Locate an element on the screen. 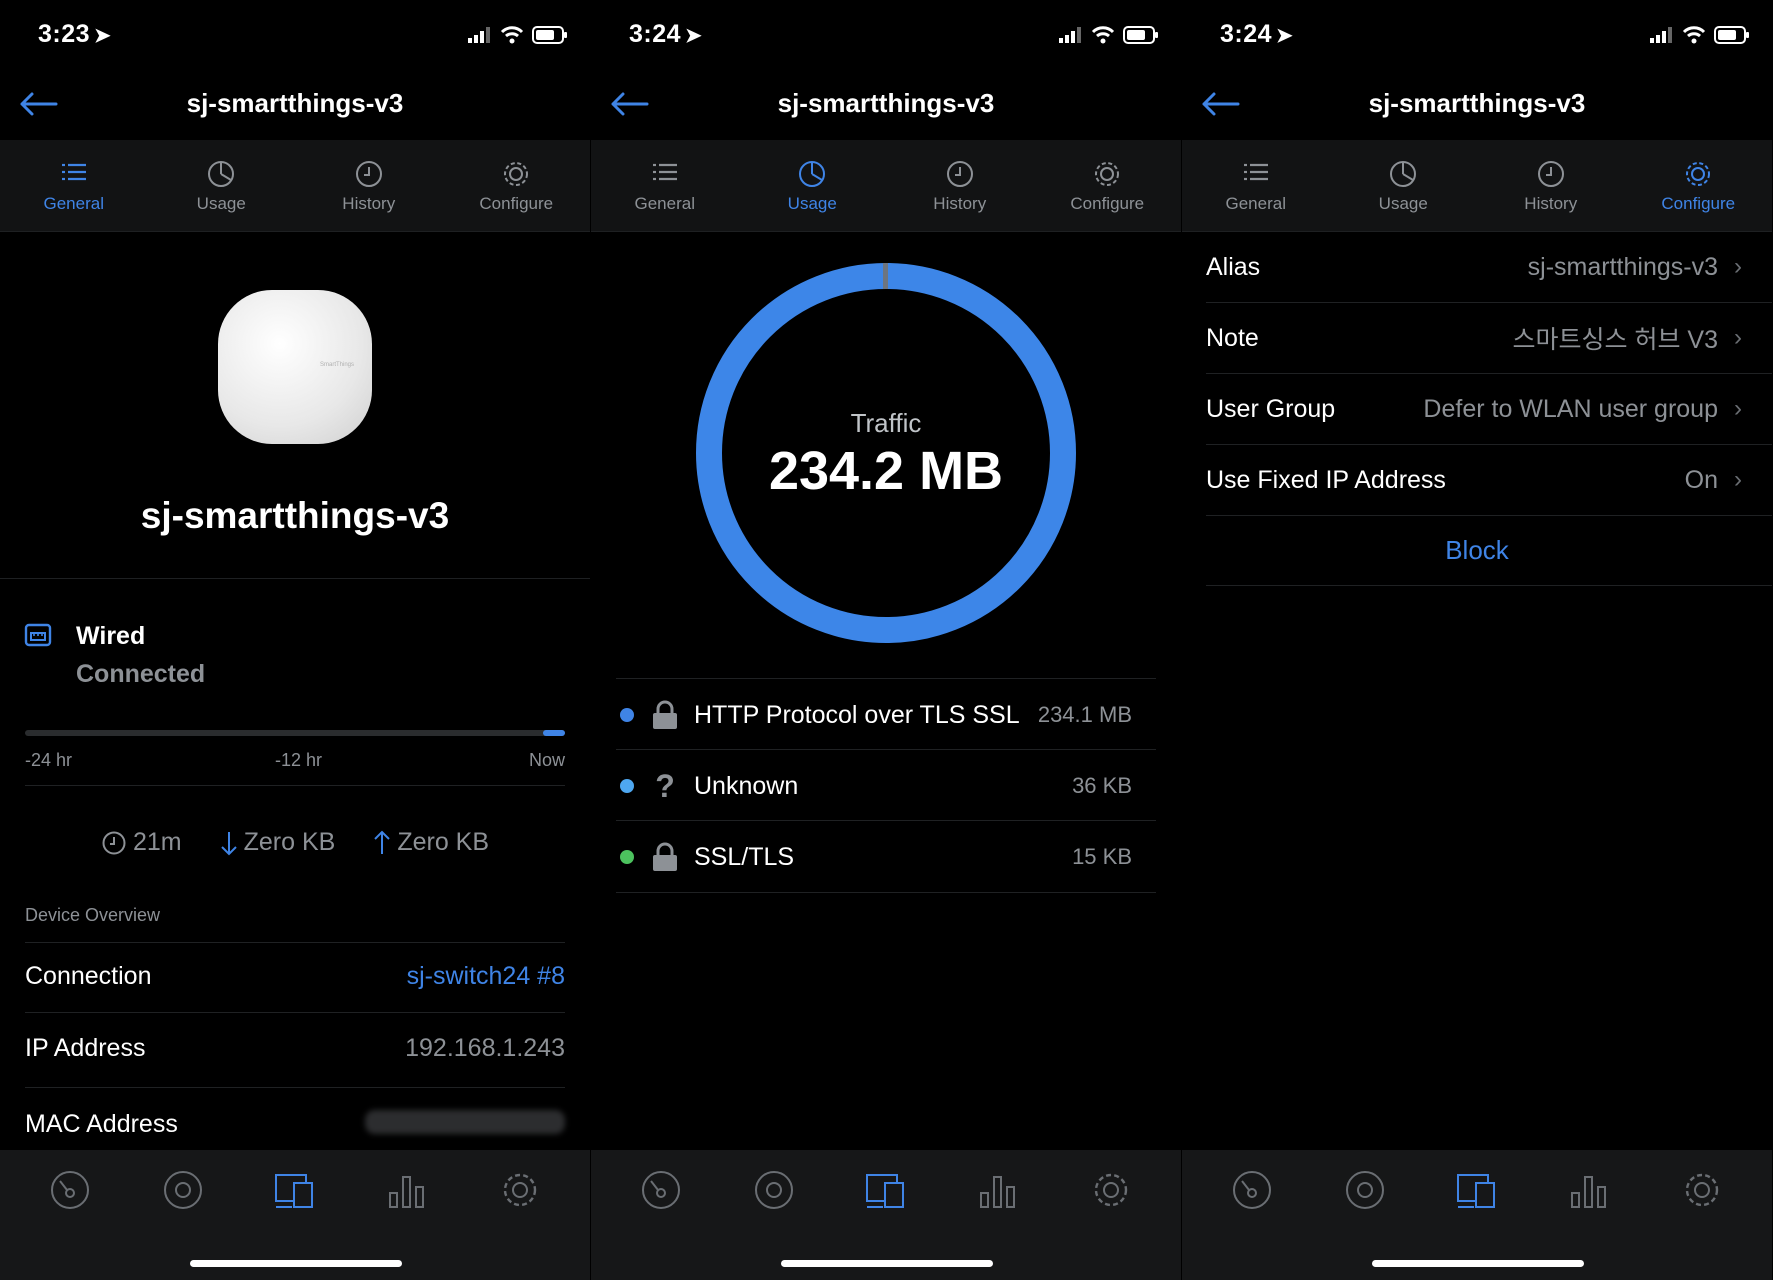 The image size is (1773, 1280). ip-value: 192.168.1.243 is located at coordinates (485, 1048).